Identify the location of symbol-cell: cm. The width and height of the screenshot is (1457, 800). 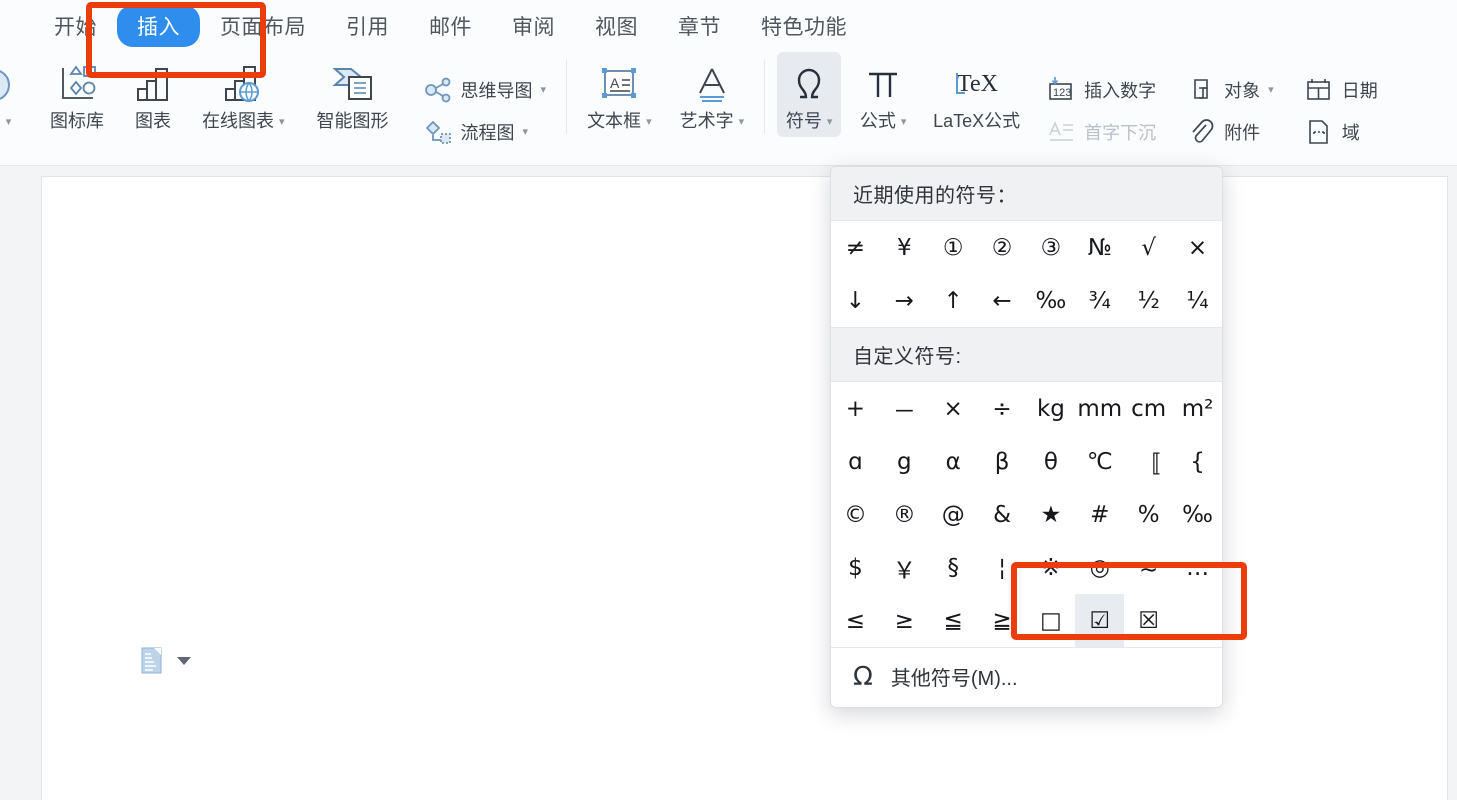
(1148, 408).